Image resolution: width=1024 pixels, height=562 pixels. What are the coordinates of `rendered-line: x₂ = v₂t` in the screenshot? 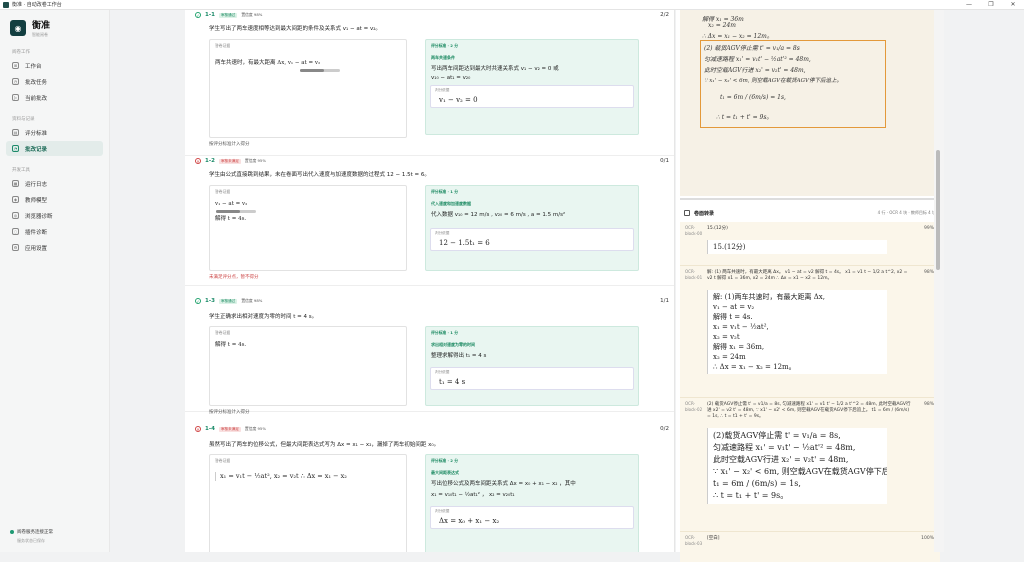 It's located at (726, 337).